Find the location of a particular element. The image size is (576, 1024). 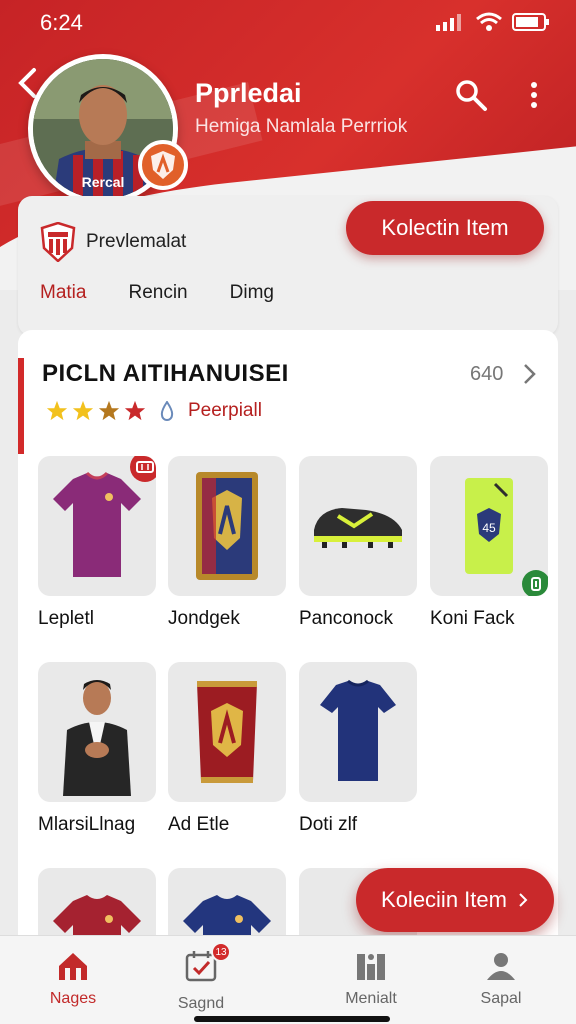

rating-row: Peerpiall is located at coordinates (154, 411).